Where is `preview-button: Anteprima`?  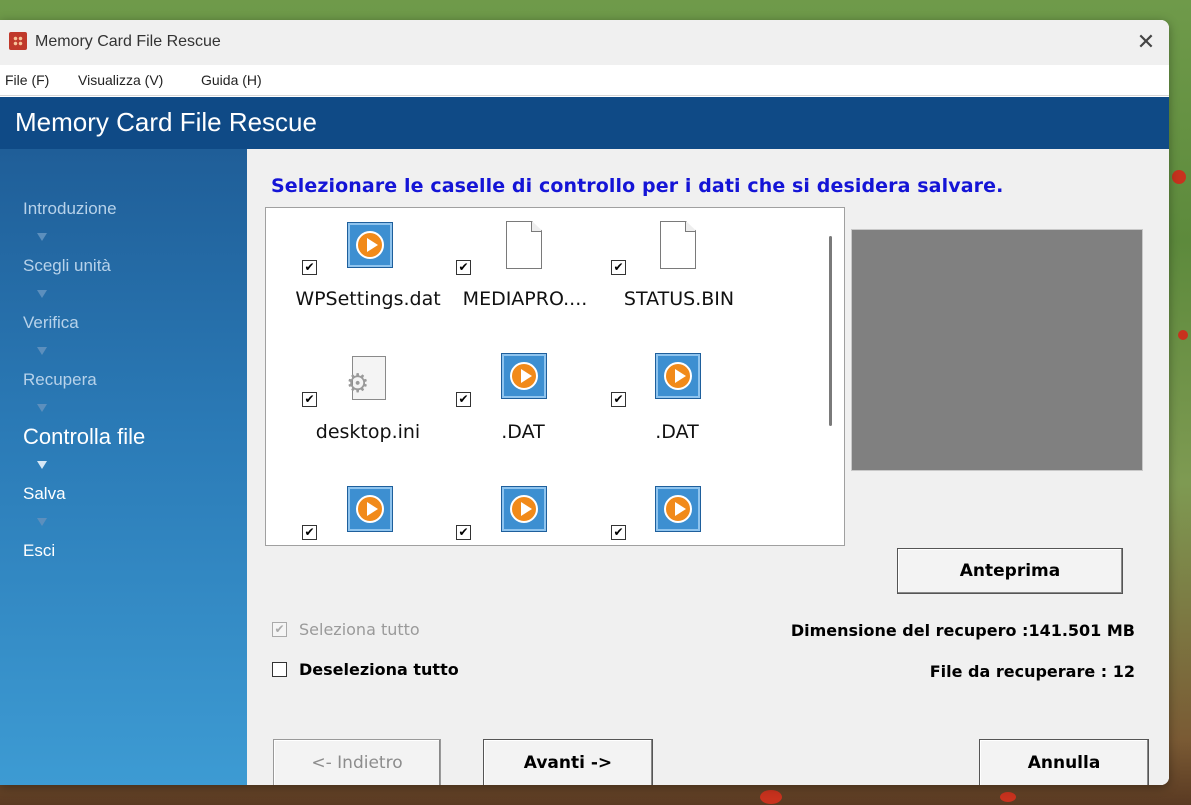 preview-button: Anteprima is located at coordinates (1010, 571).